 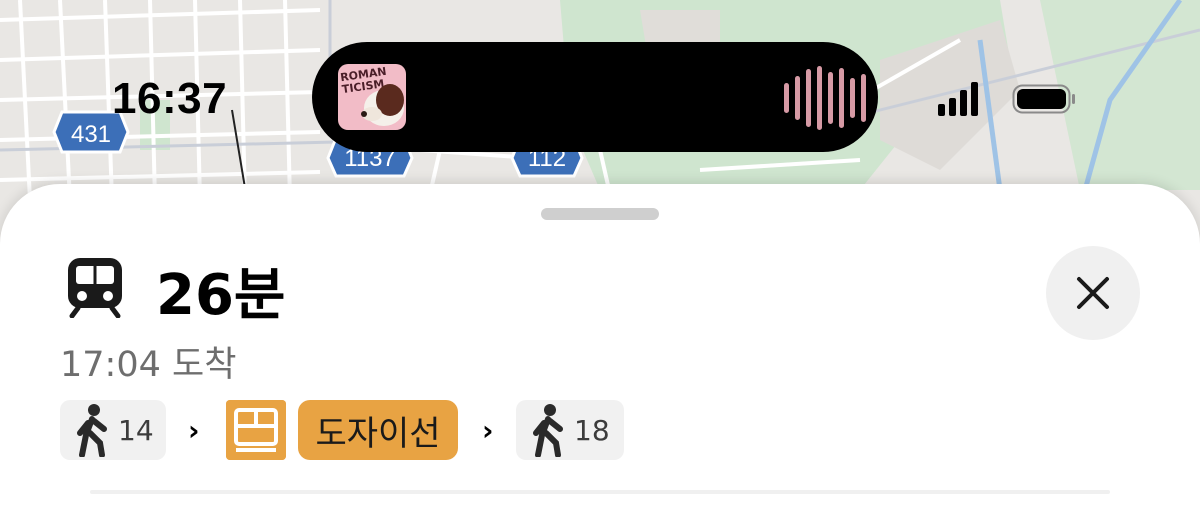 What do you see at coordinates (825, 98) in the screenshot?
I see `audio-waveform-icon` at bounding box center [825, 98].